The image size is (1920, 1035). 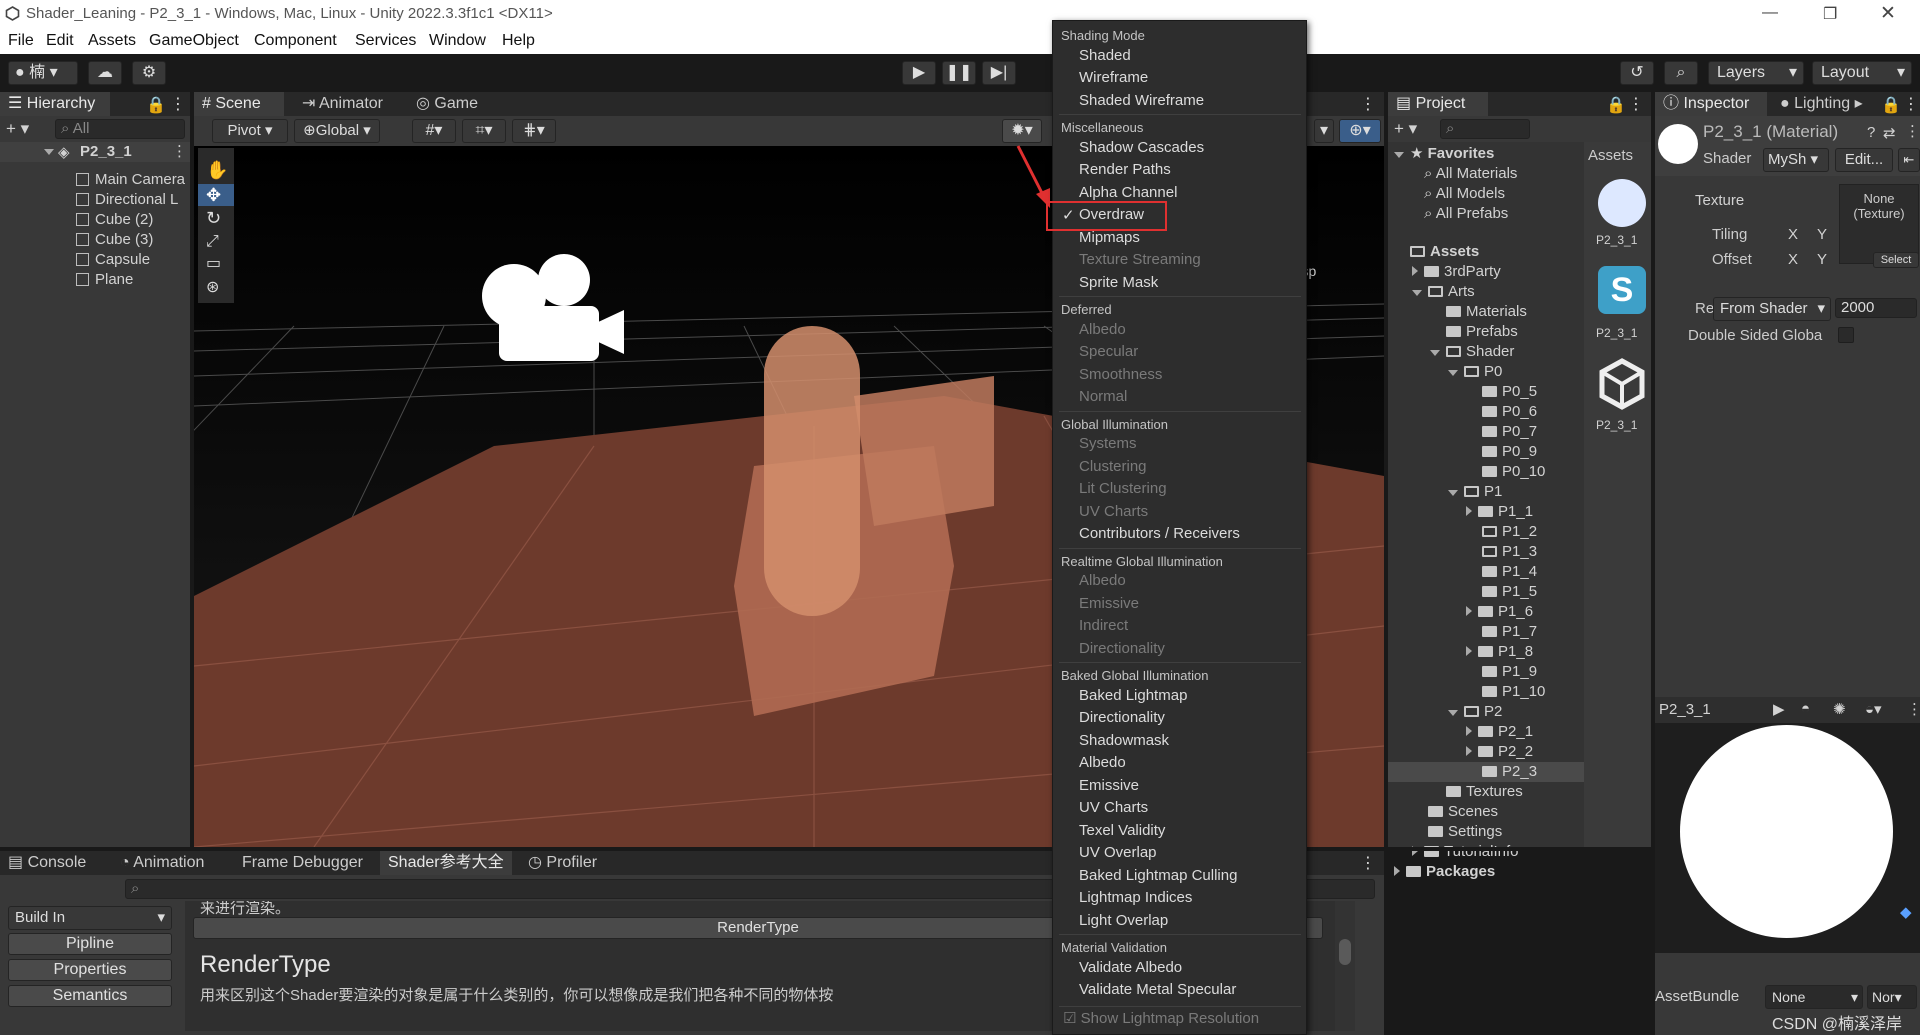 I want to click on restore-icon: ❐, so click(x=1830, y=14).